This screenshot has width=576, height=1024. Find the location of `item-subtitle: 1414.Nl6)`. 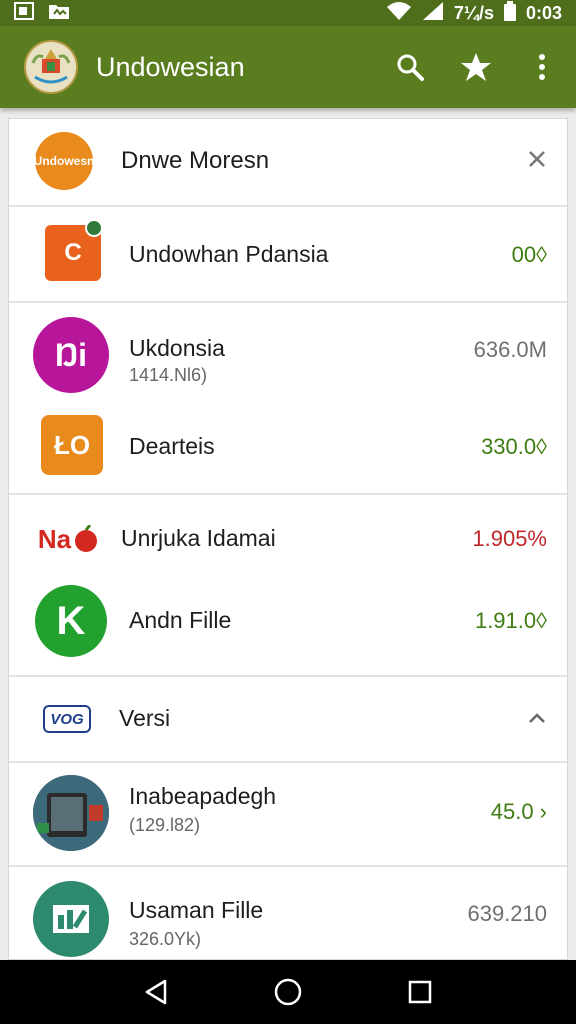

item-subtitle: 1414.Nl6) is located at coordinates (168, 375).